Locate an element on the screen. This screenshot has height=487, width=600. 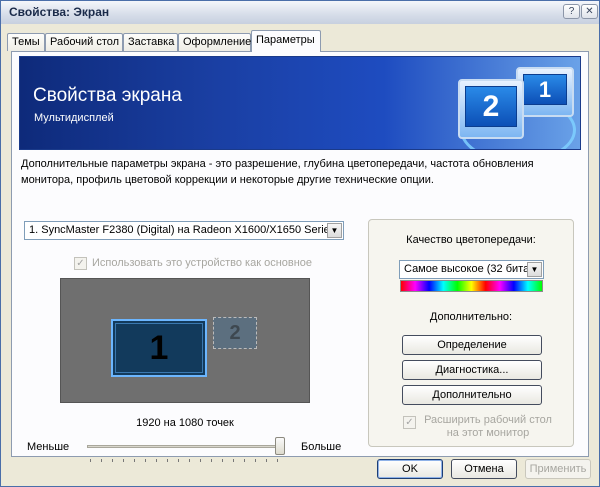
advanced-button: Дополнительно is located at coordinates (472, 395).